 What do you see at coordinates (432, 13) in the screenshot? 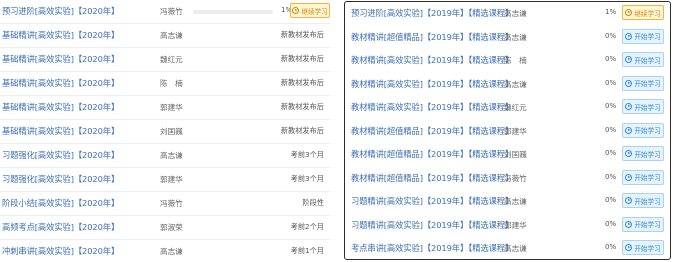
I see `course-title-link: 预习进阶[高效实验]【2019年】【精选课程】` at bounding box center [432, 13].